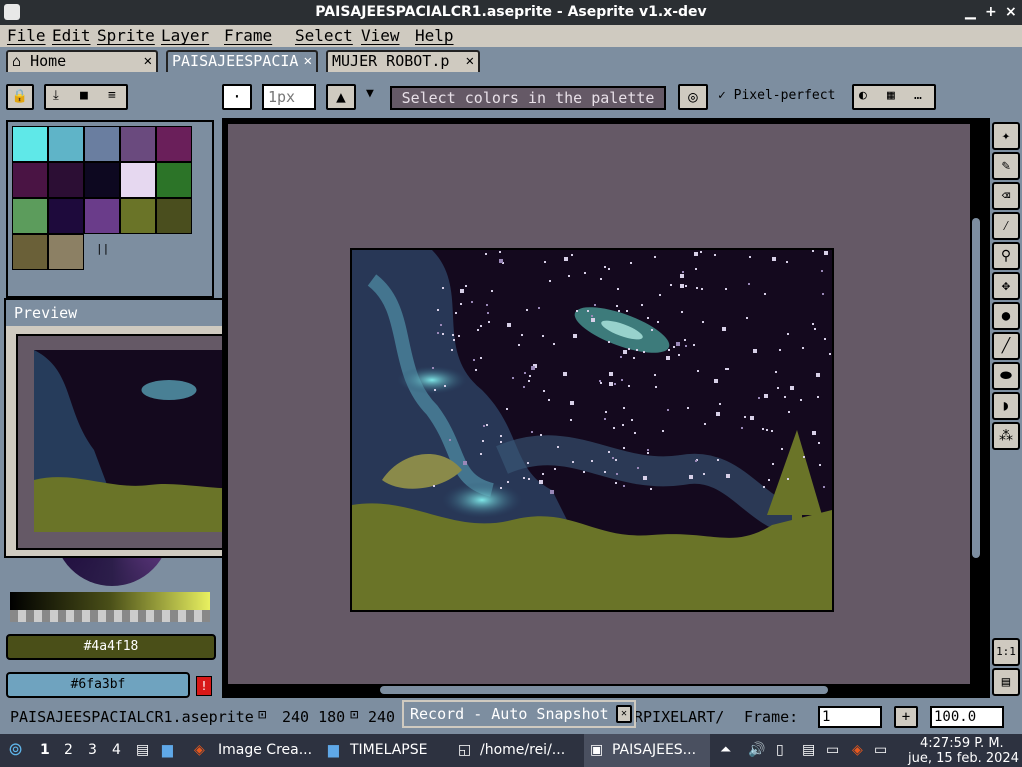 The image size is (1022, 767). Describe the element at coordinates (17, 61) in the screenshot. I see `home-icon: ⌂` at that location.